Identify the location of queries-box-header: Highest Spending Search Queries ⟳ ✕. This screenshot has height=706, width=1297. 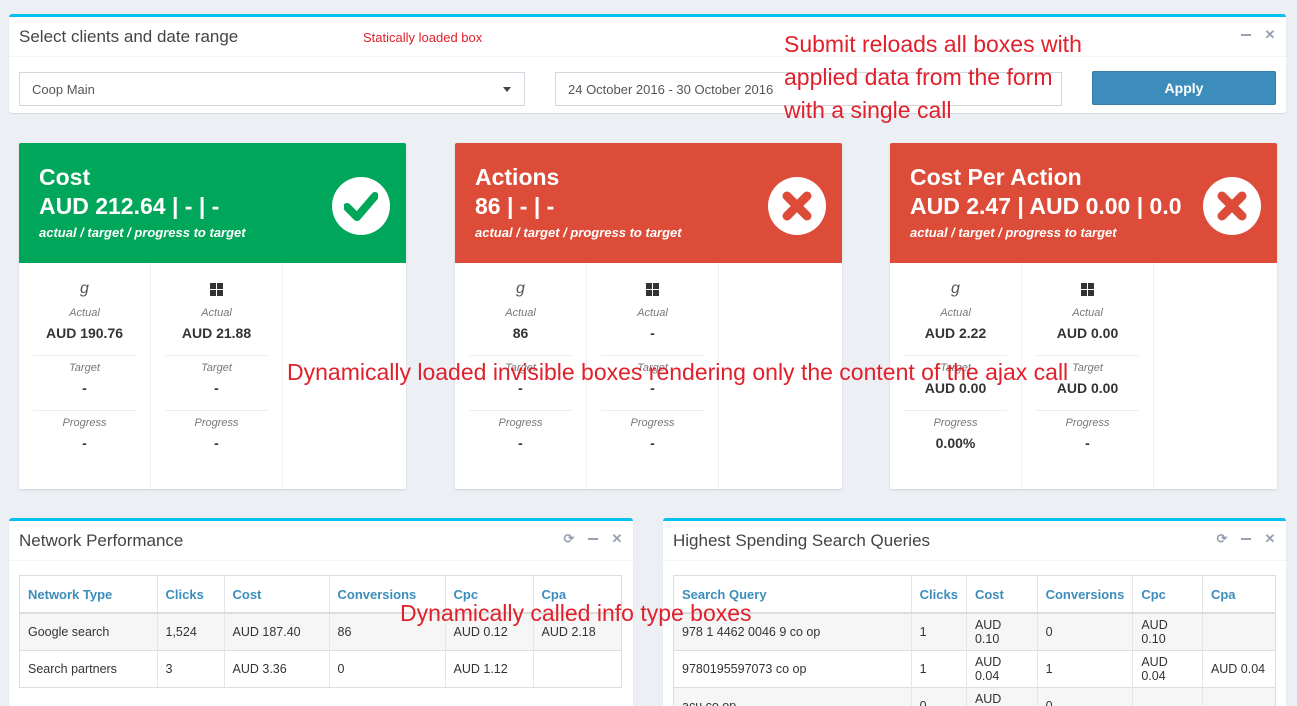
(974, 541).